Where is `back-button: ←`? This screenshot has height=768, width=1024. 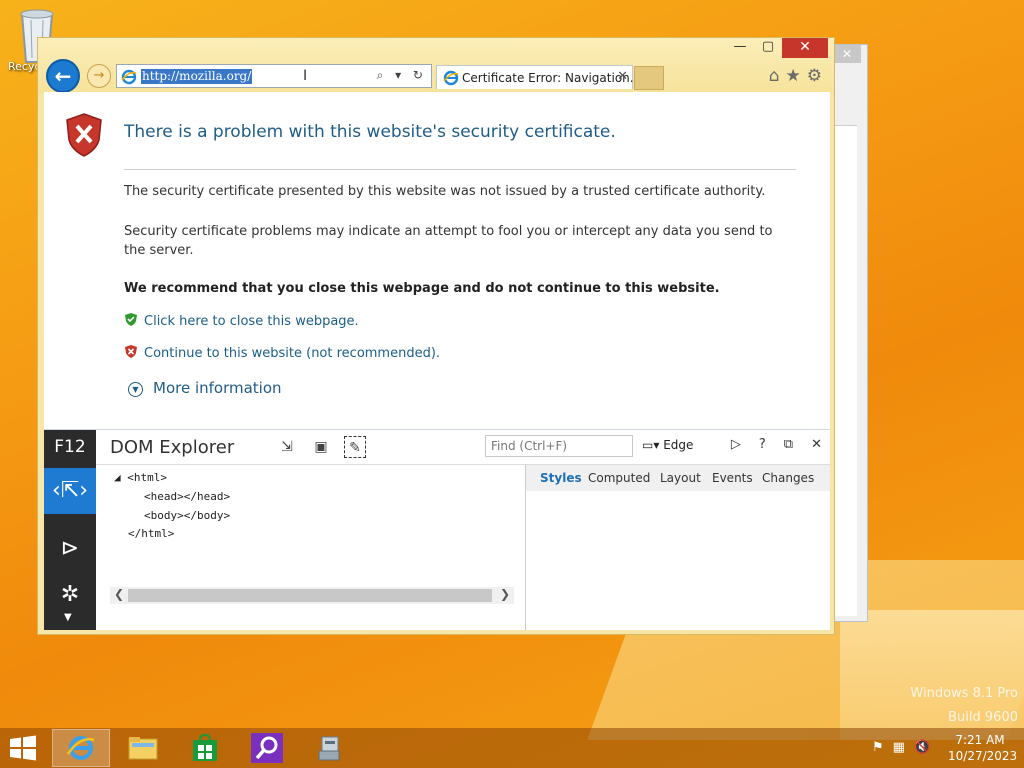
back-button: ← is located at coordinates (63, 76).